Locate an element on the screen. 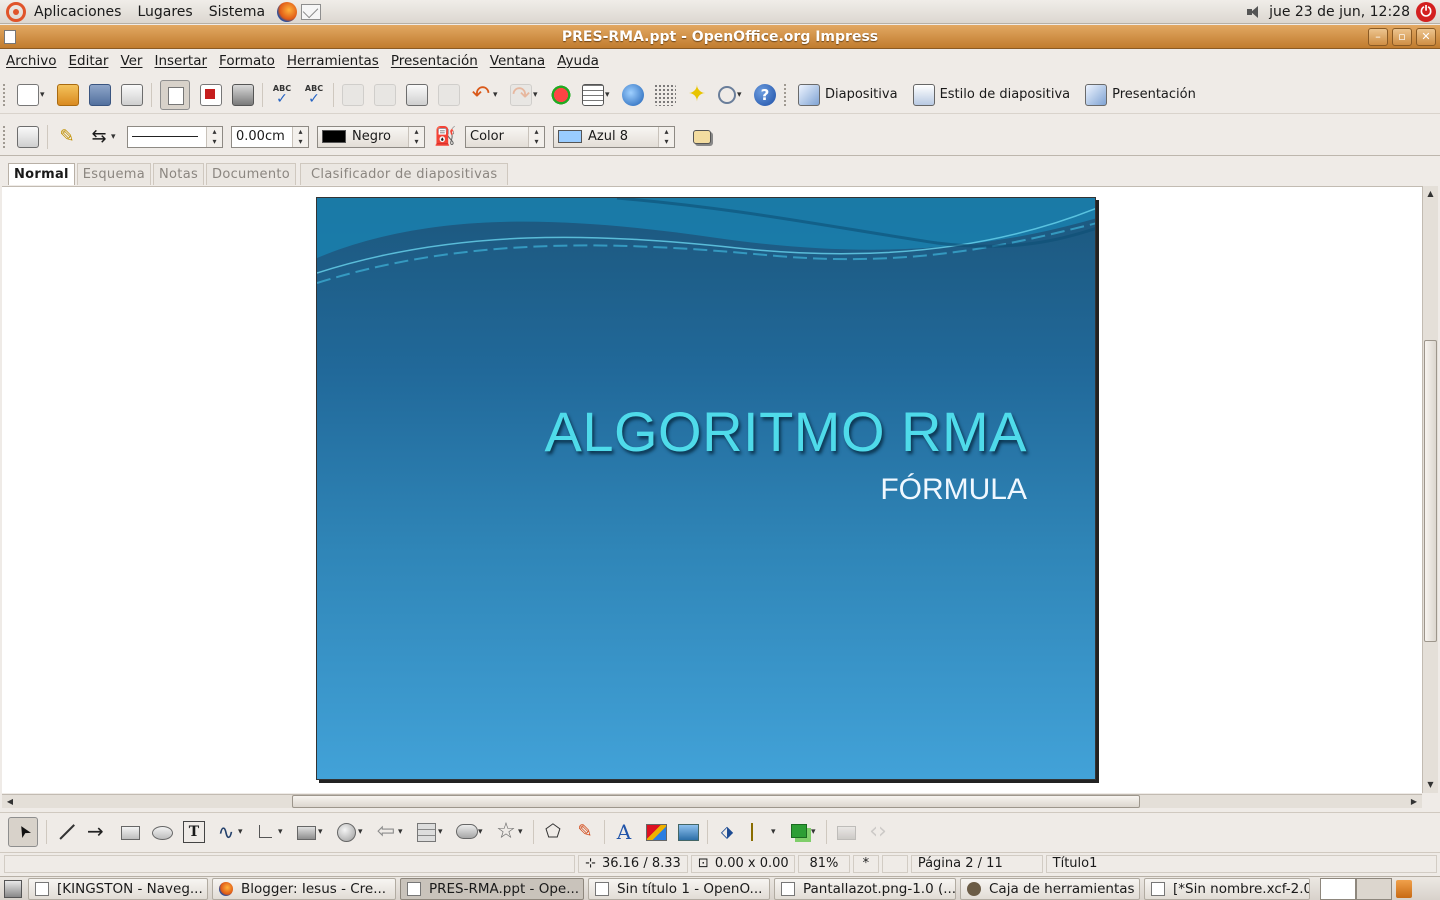 The width and height of the screenshot is (1440, 900). export-pdf-icon is located at coordinates (211, 94).